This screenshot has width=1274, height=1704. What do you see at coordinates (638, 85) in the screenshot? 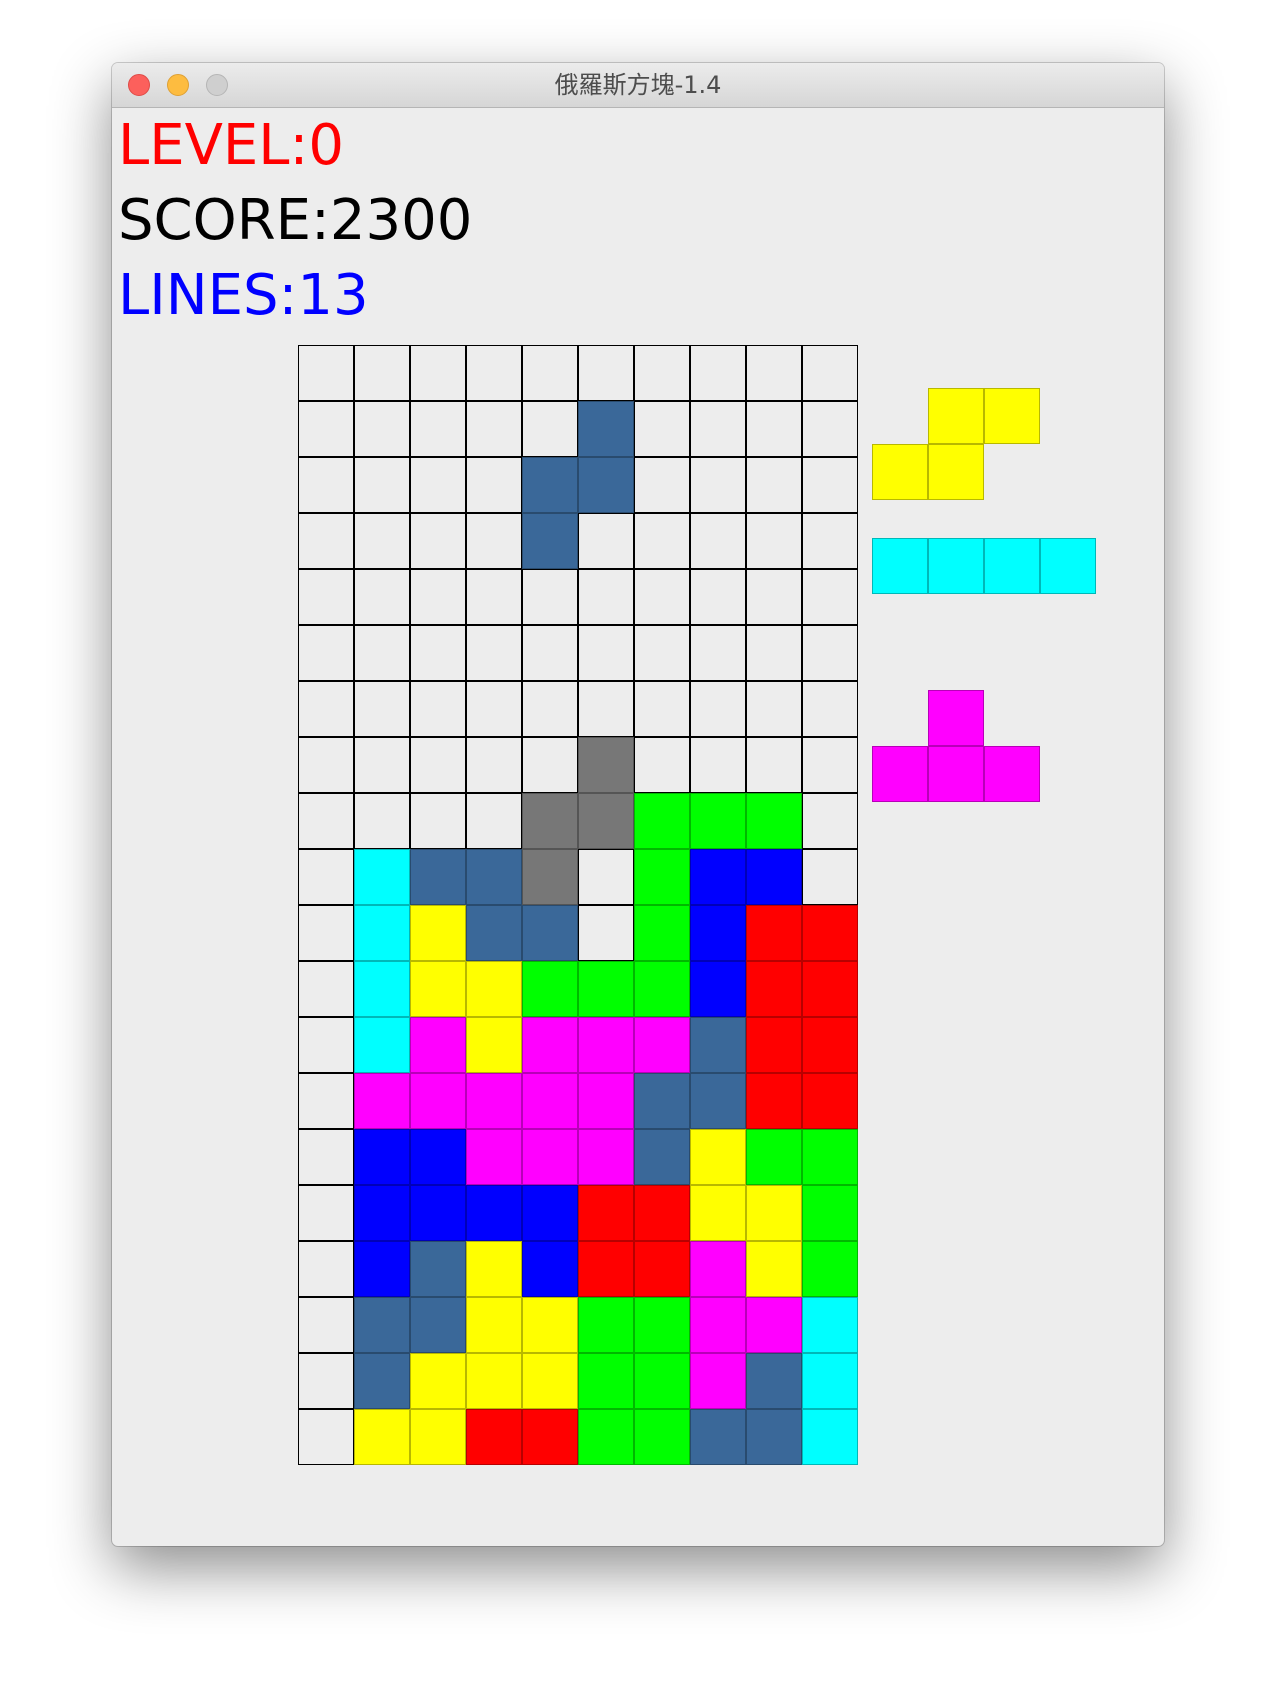
I see `title-bar: 俄羅斯方塊-1.4` at bounding box center [638, 85].